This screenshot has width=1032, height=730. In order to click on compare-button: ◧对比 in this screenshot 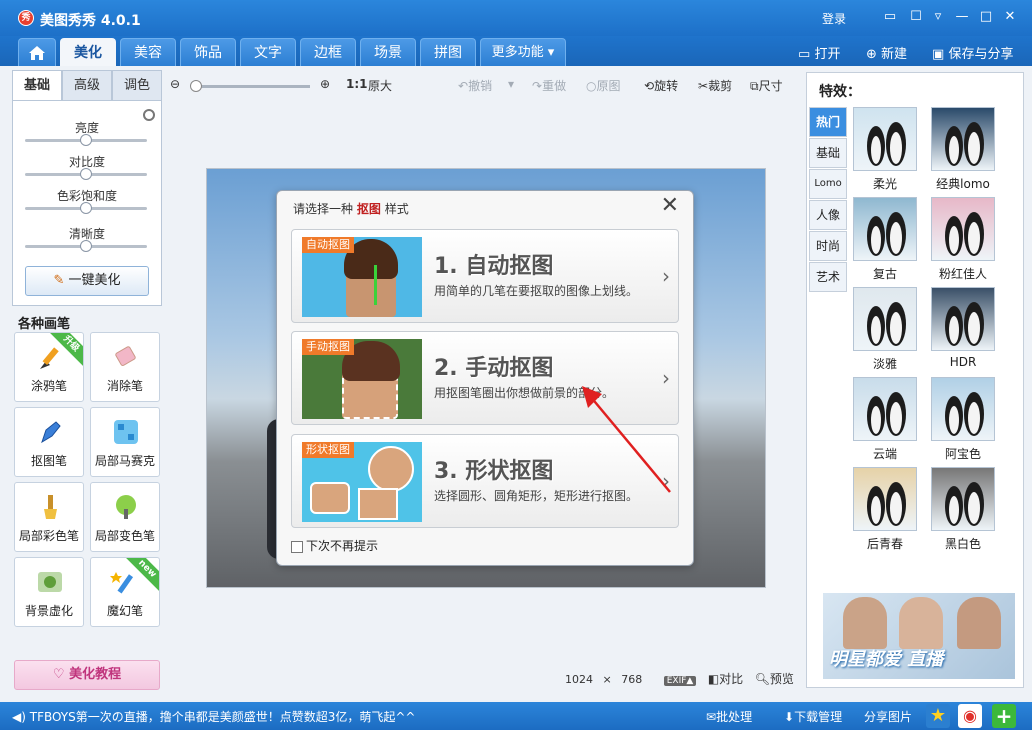, I will do `click(725, 679)`.